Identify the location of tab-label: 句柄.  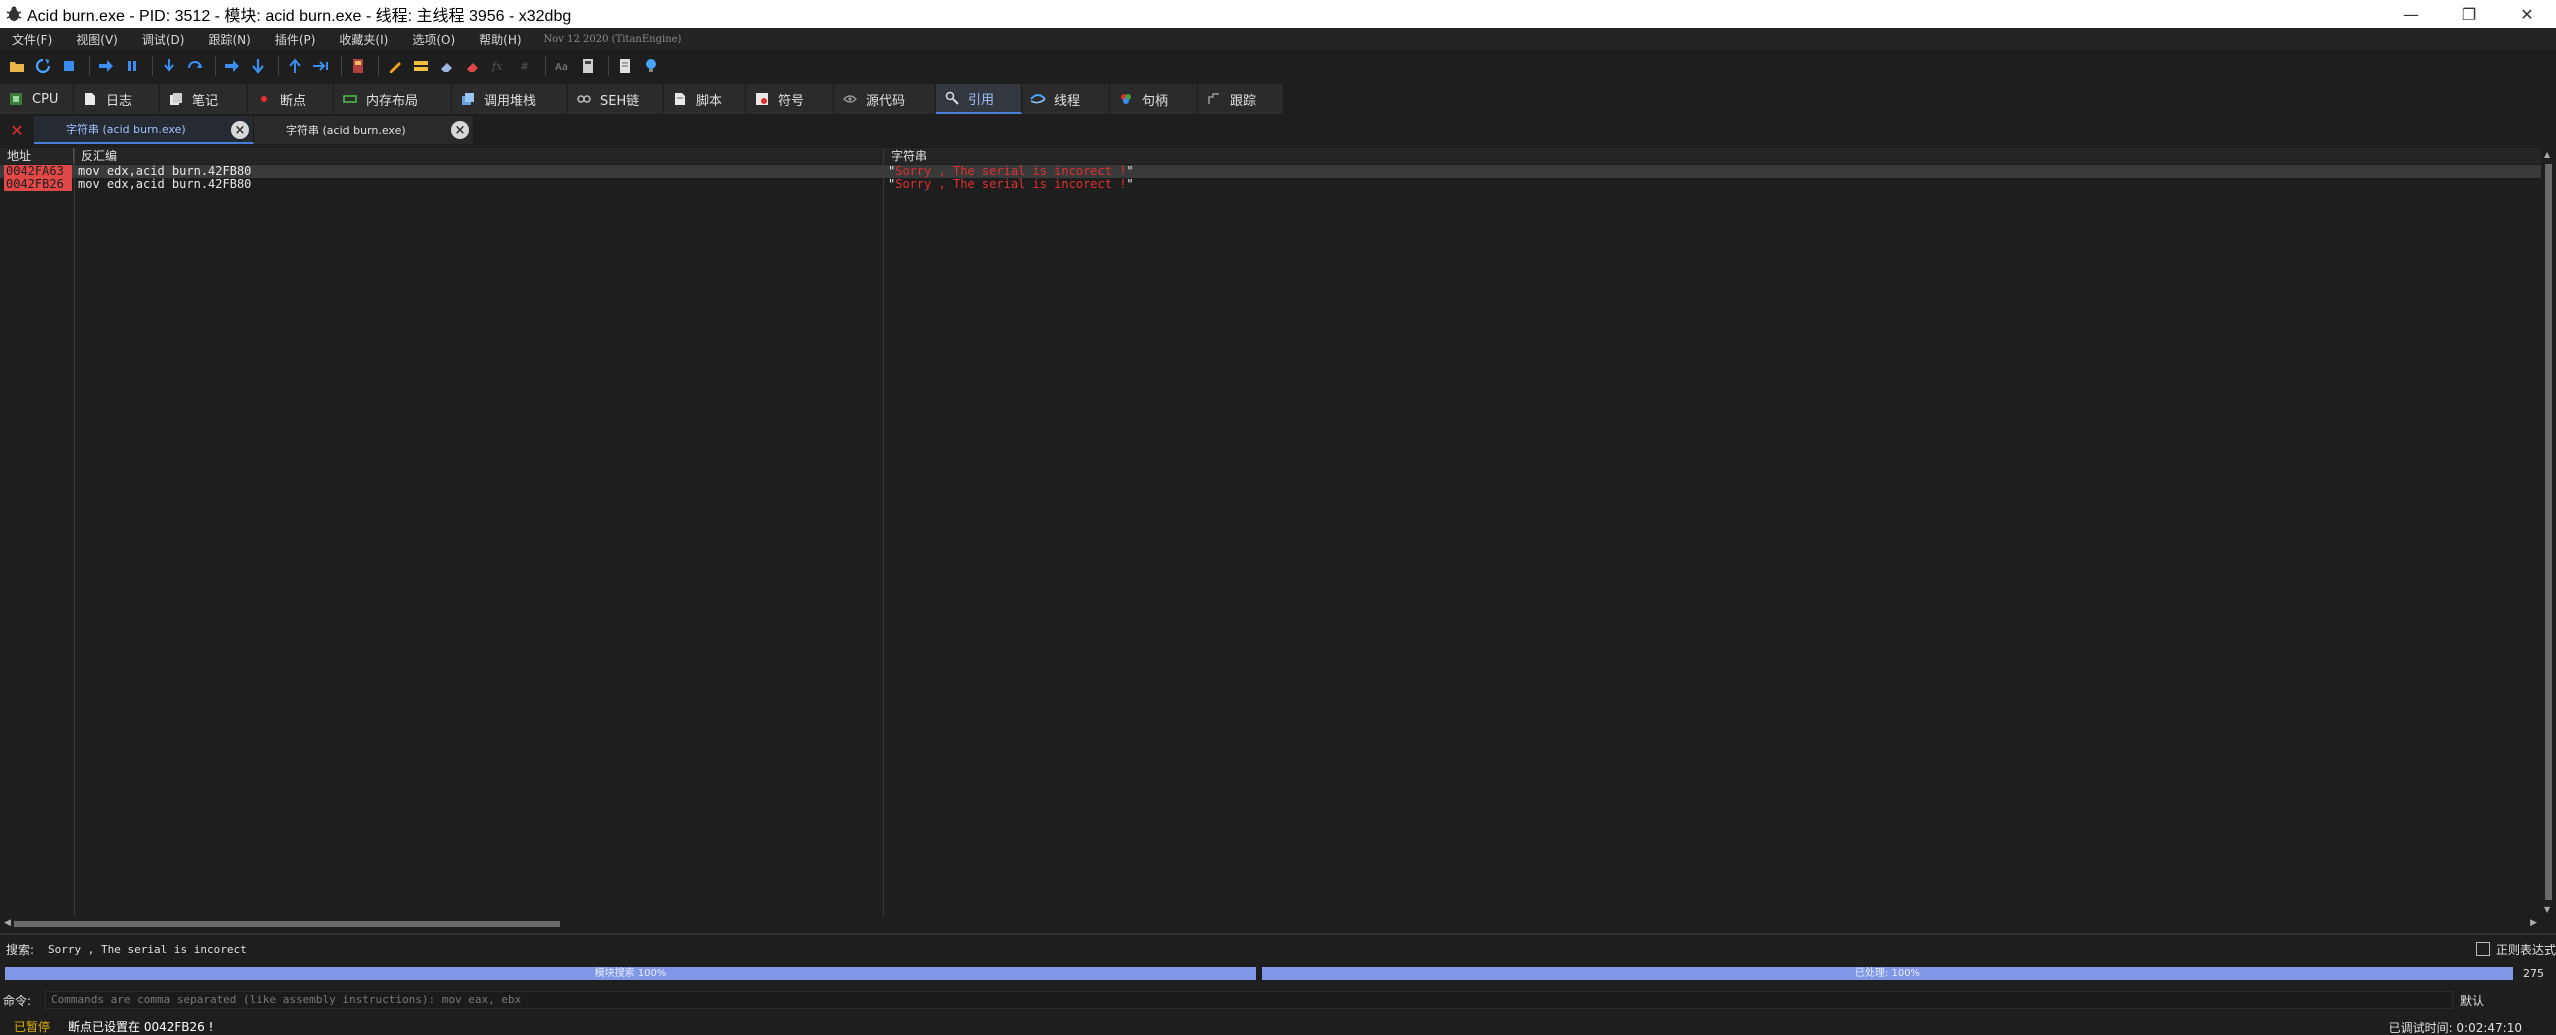
(1155, 101).